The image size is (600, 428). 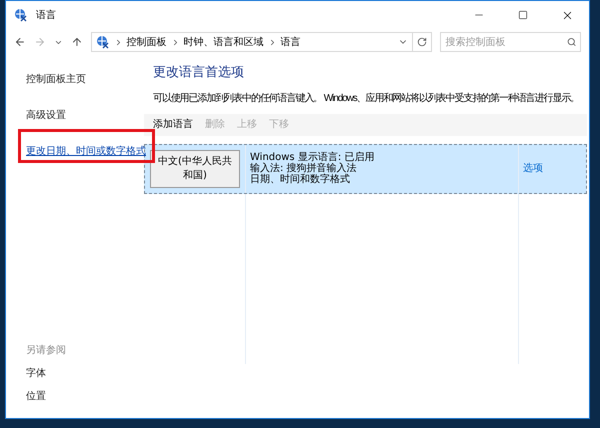 I want to click on see-also-title: 另请参阅, so click(x=46, y=351).